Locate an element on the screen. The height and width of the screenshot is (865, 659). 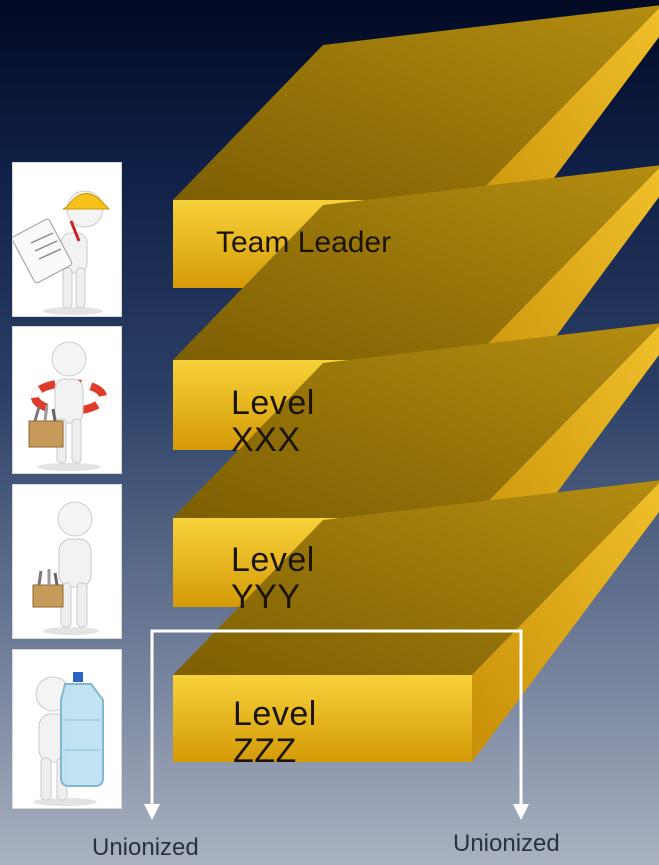
unionized-bracket is located at coordinates (336, 724).